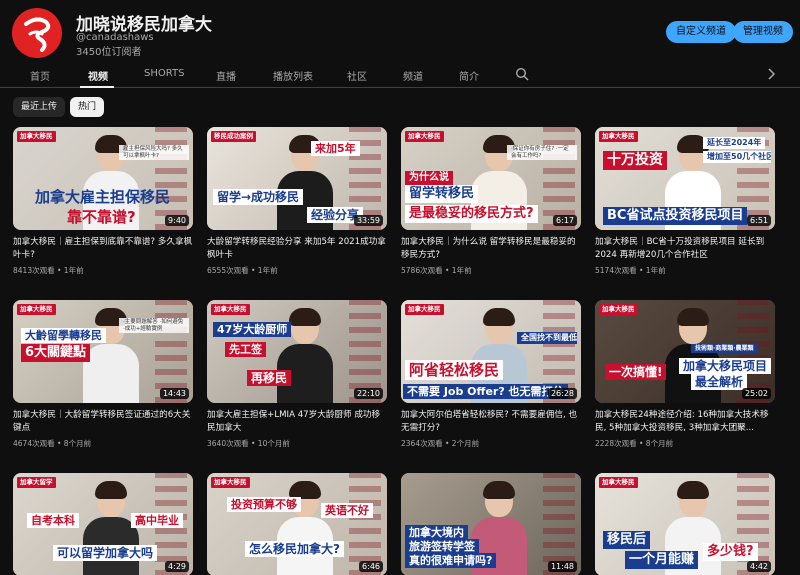 Image resolution: width=800 pixels, height=575 pixels. What do you see at coordinates (154, 153) in the screenshot?
I see `thumbnail-note: 雇主担保风险大吗? 多久可以拿枫叶卡?` at bounding box center [154, 153].